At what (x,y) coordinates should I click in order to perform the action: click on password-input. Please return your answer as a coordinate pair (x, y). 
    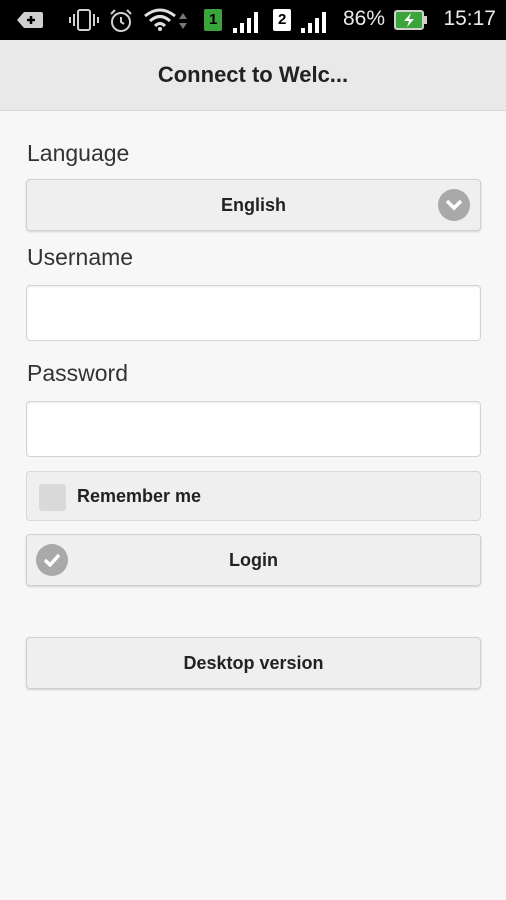
    Looking at the image, I should click on (253, 429).